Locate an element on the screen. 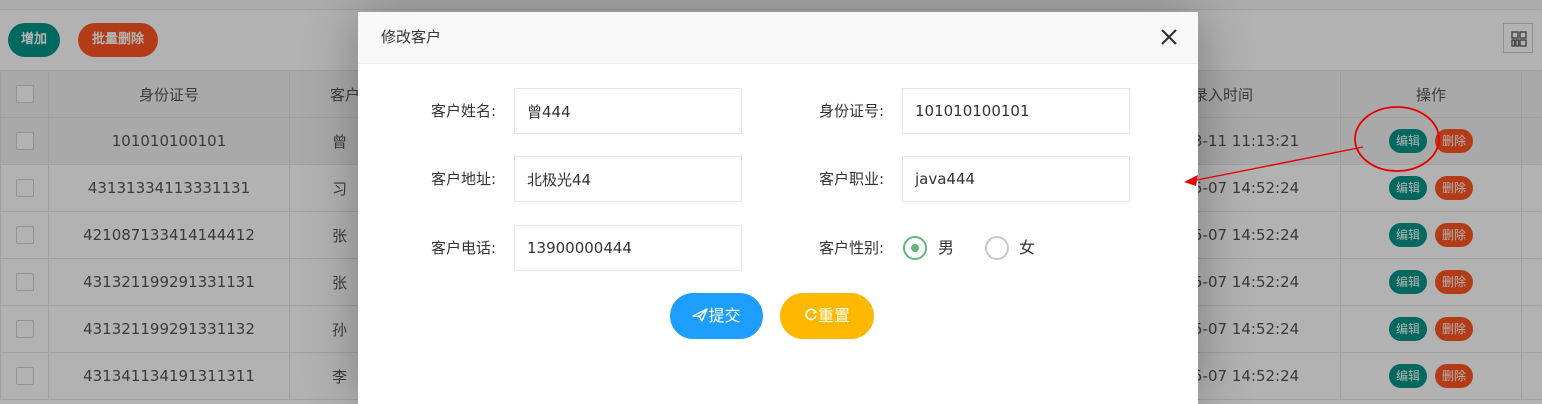 This screenshot has height=404, width=1542. reset-button: 重置 is located at coordinates (827, 316).